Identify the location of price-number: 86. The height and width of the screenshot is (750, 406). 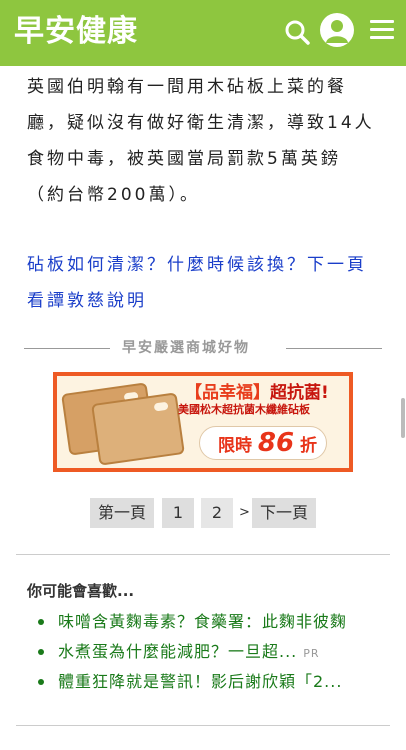
(276, 443).